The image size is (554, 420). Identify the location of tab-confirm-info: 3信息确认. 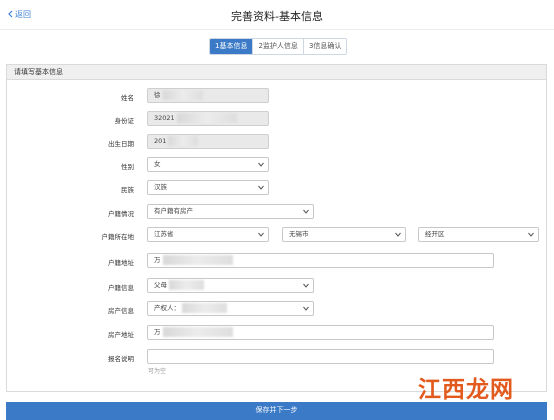
(325, 46).